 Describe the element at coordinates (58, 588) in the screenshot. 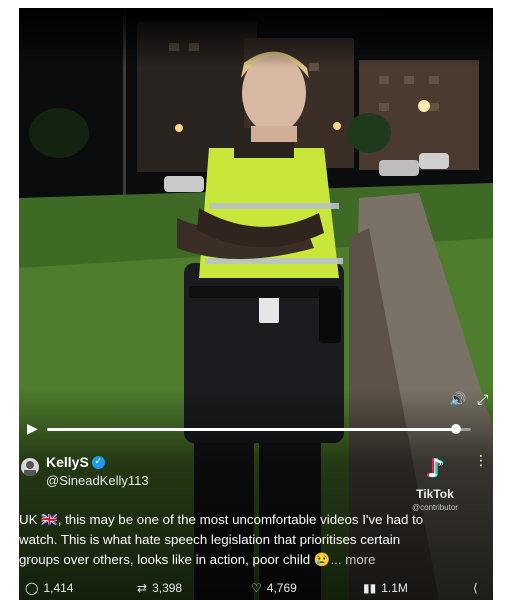

I see `reply-count: 1,414` at that location.